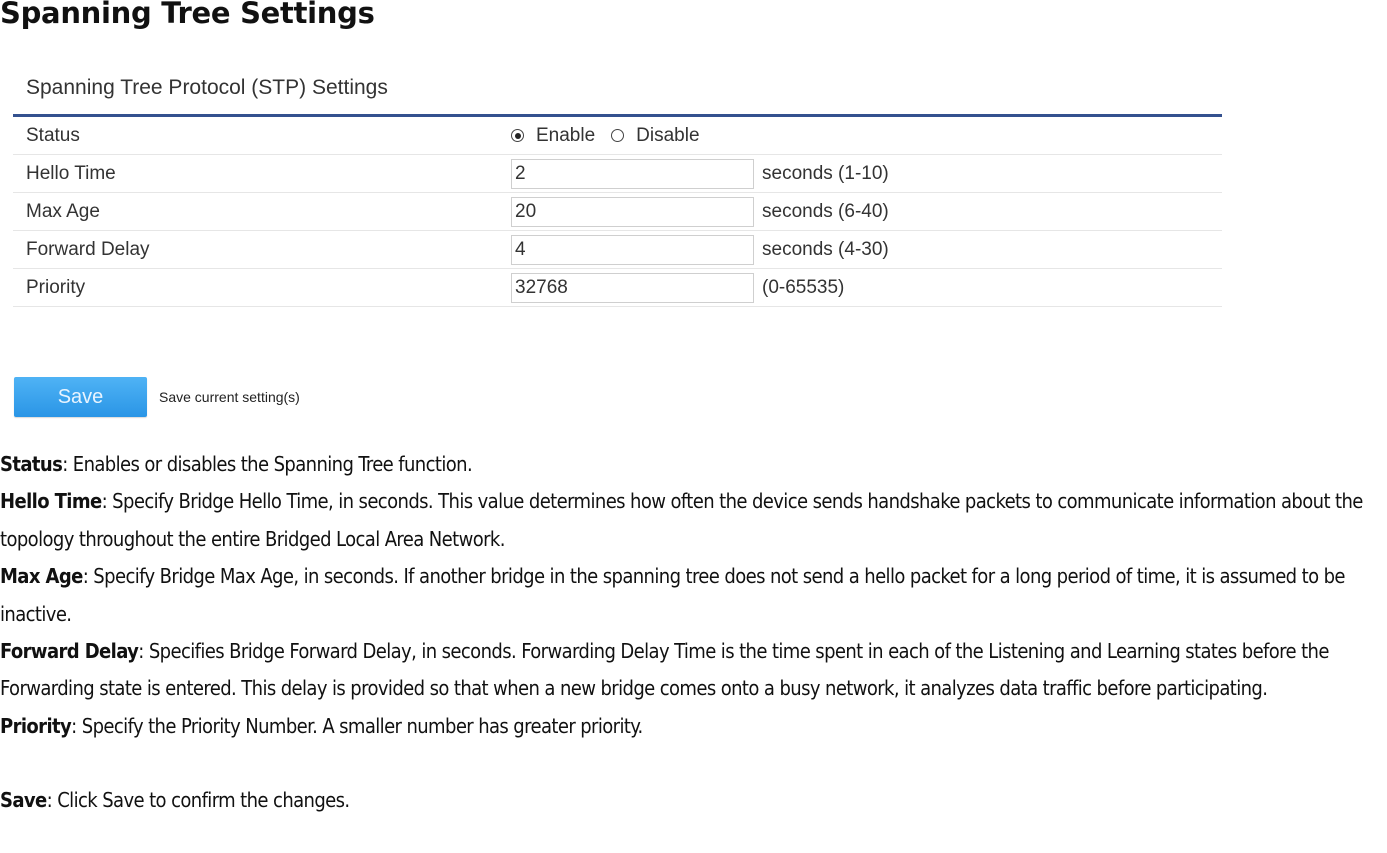 This screenshot has width=1387, height=853. Describe the element at coordinates (80, 397) in the screenshot. I see `save-button: Save` at that location.